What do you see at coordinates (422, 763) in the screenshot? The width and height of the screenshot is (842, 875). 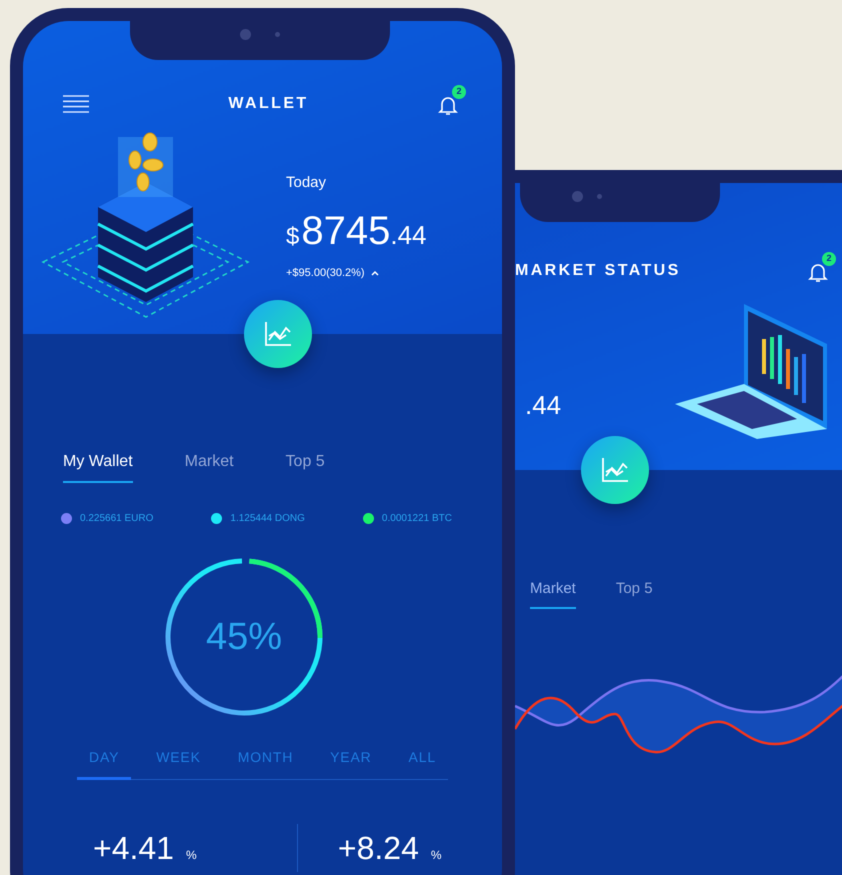 I see `period-tab: ALL` at bounding box center [422, 763].